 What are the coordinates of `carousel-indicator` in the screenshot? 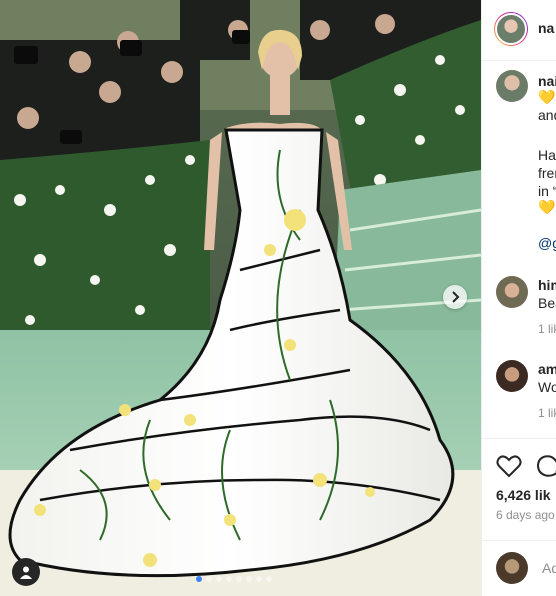 It's located at (234, 579).